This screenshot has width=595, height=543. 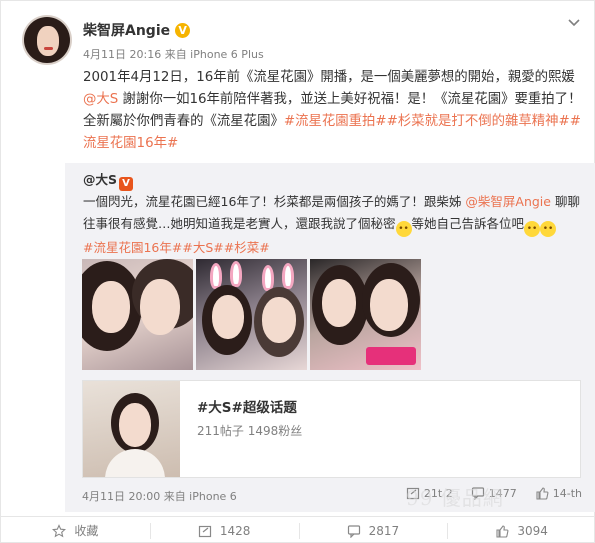 I want to click on post-meta: 4月11日 20:16 来自 iPhone 6 Plus, so click(x=173, y=54).